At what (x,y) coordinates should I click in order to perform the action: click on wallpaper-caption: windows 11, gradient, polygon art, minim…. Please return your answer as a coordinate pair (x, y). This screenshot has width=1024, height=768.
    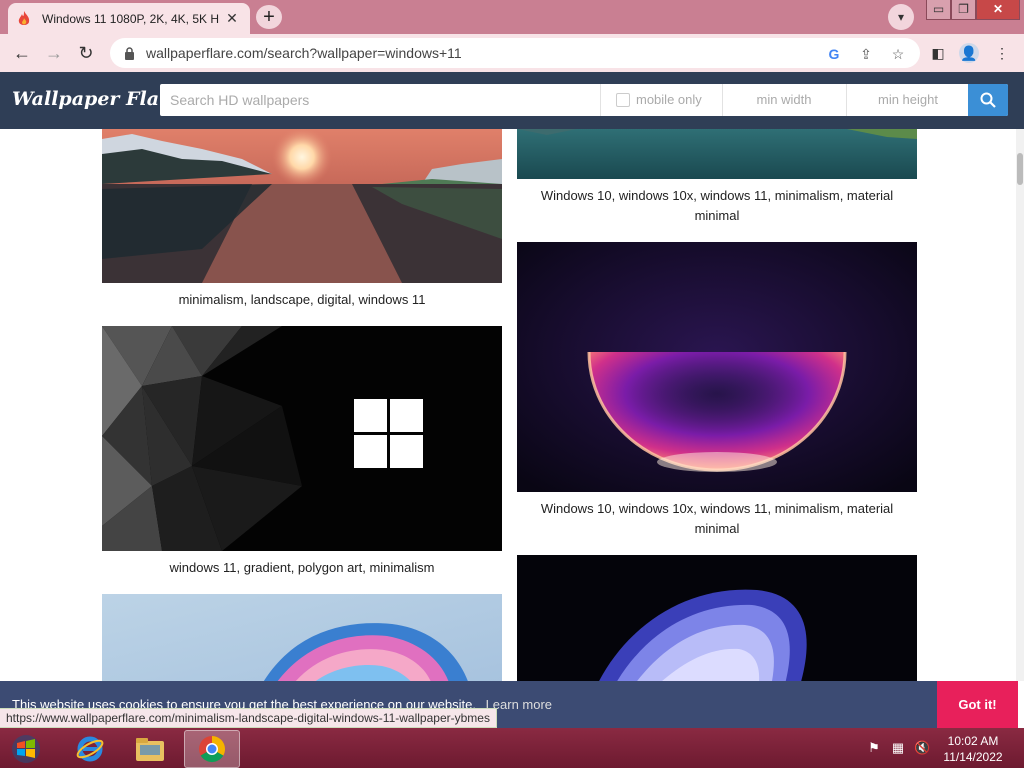
    Looking at the image, I should click on (302, 568).